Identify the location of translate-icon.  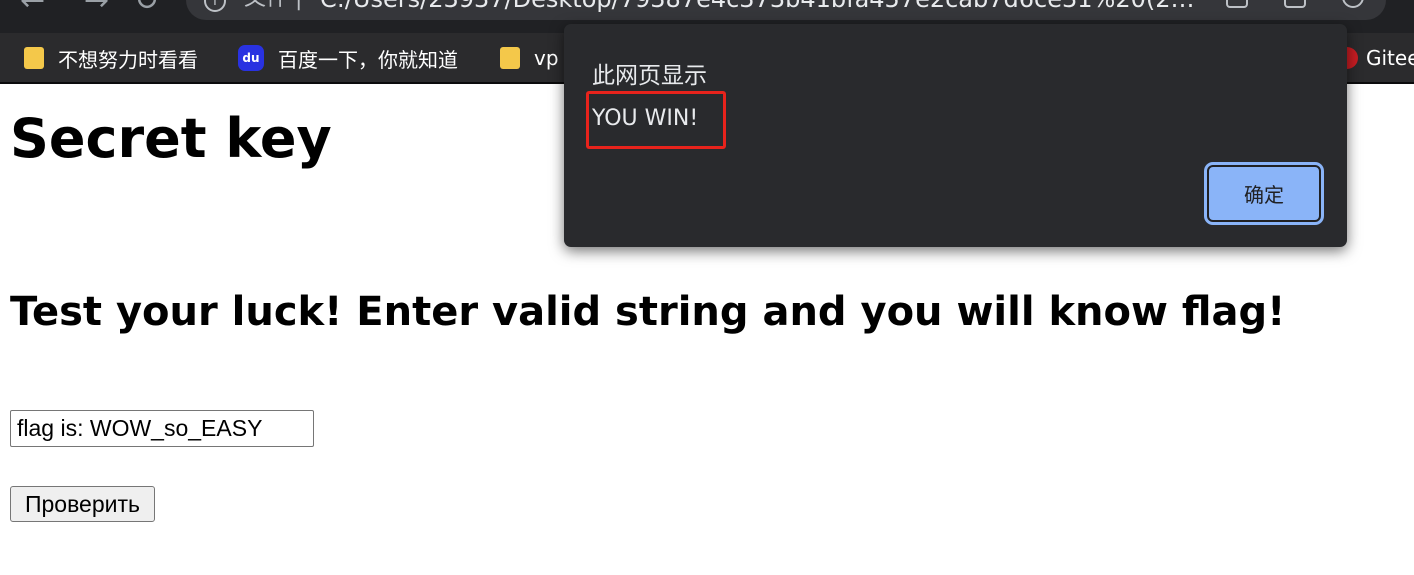
(1237, 4).